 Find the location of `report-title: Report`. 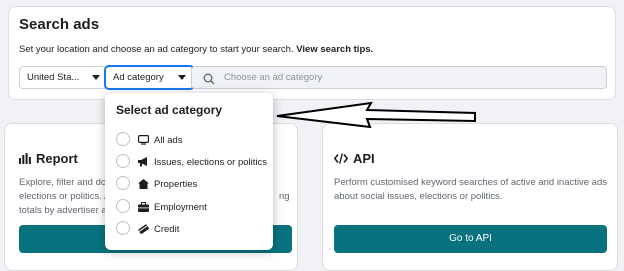

report-title: Report is located at coordinates (48, 159).